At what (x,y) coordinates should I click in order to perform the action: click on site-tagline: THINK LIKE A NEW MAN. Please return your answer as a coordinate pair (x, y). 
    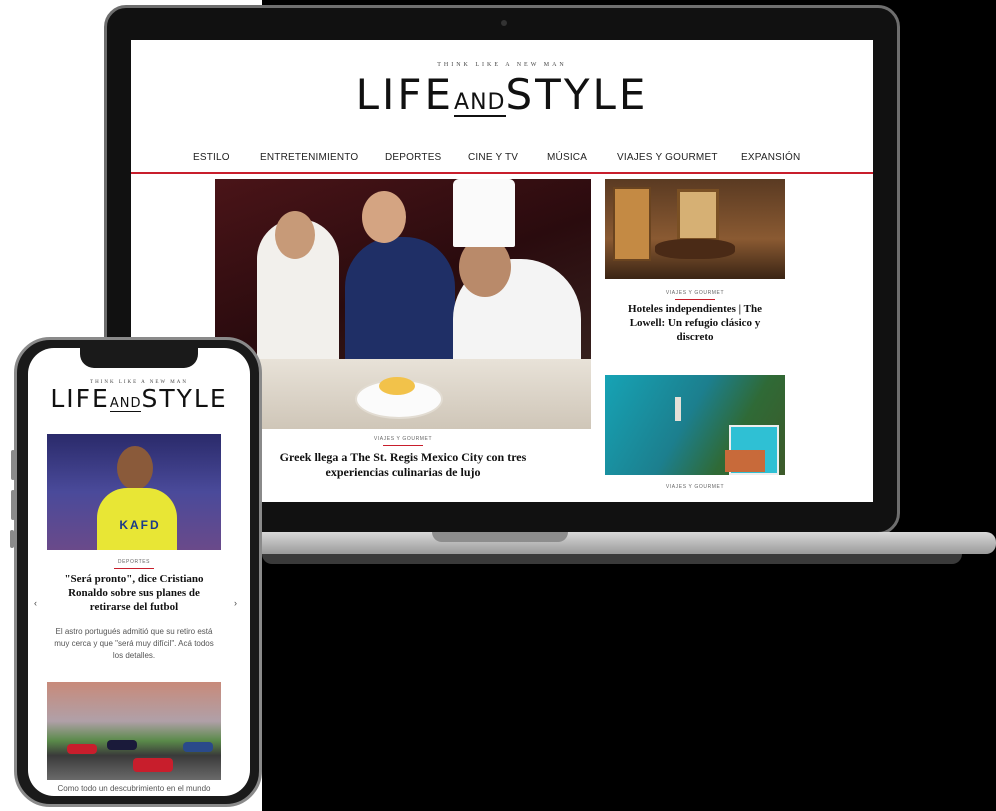
    Looking at the image, I should click on (502, 65).